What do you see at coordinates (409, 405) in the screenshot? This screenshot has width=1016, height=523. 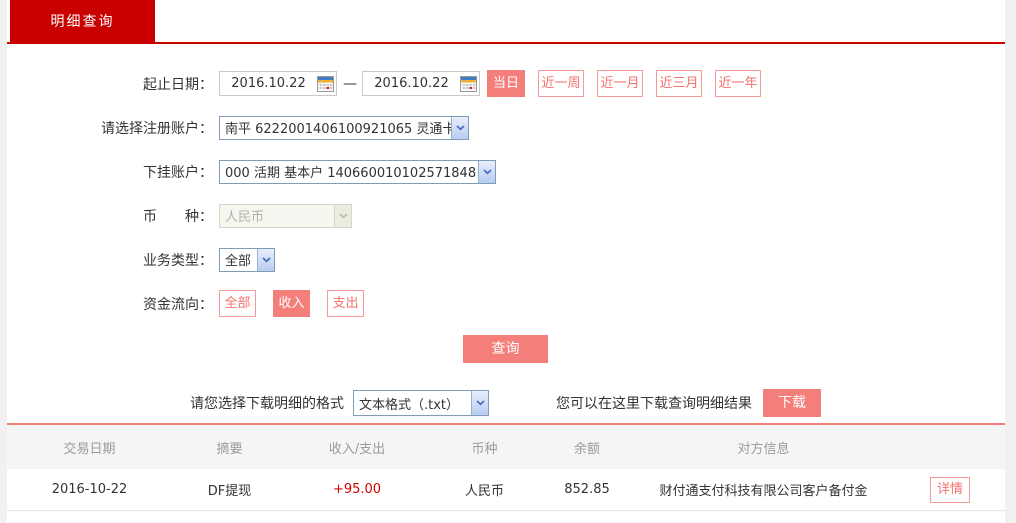 I see `download-format-value: 文本格式（.txt）` at bounding box center [409, 405].